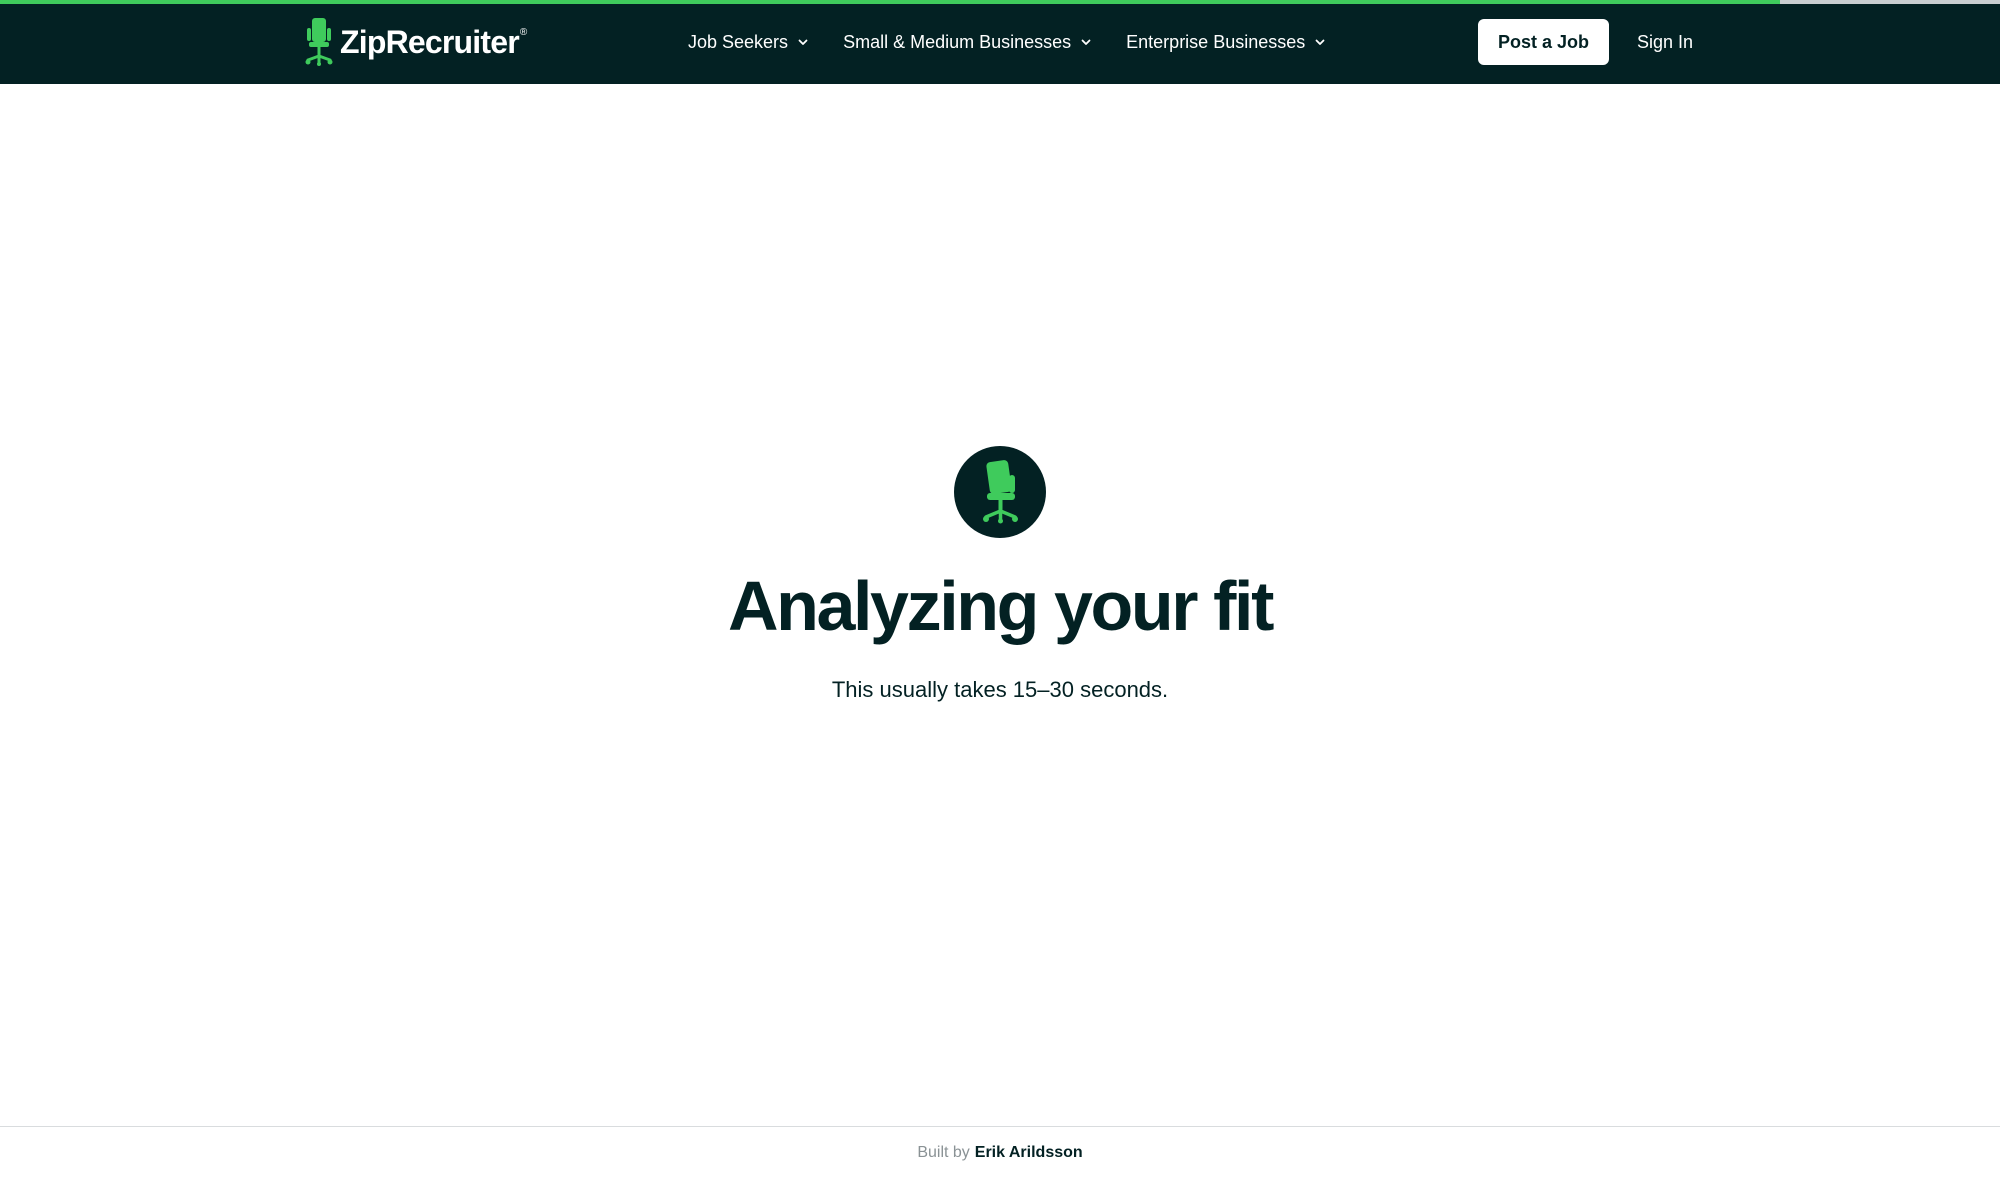 This screenshot has width=2000, height=1178. Describe the element at coordinates (890, 2) in the screenshot. I see `loading-progress-fill` at that location.